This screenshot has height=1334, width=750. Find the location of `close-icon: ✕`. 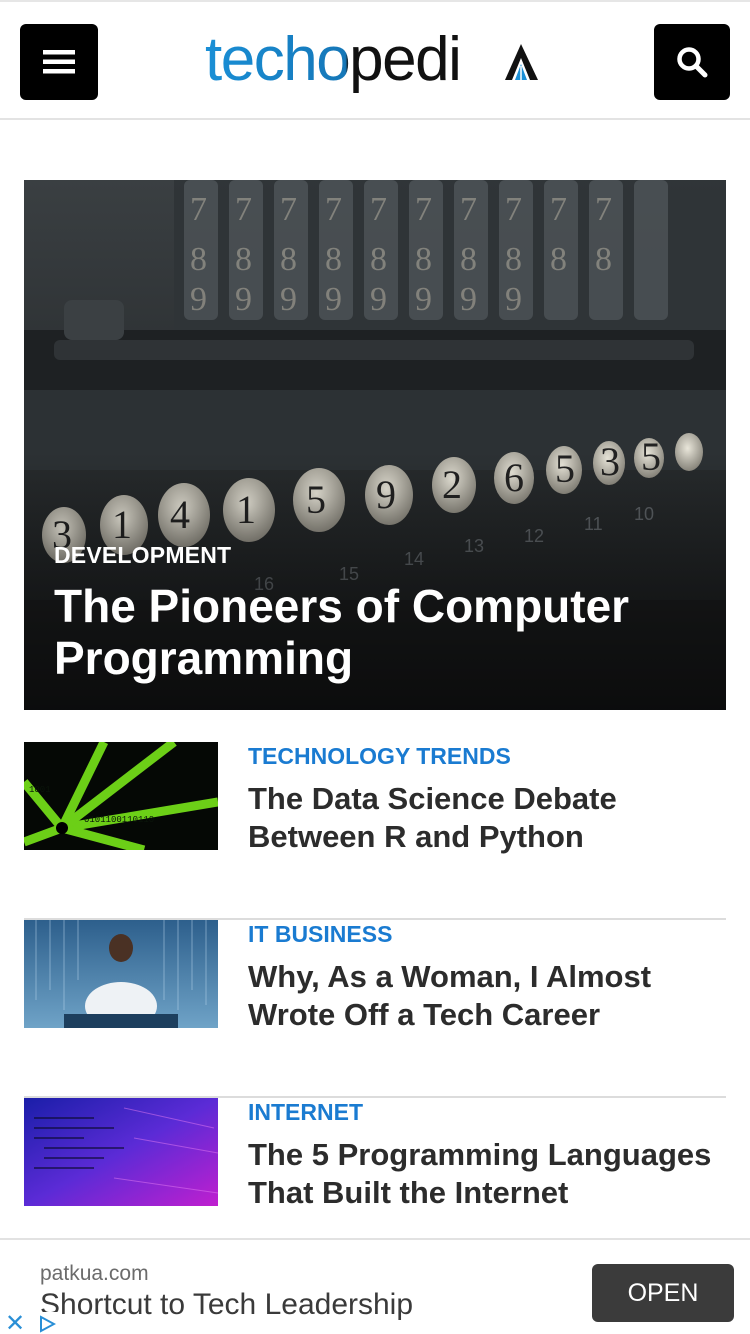

close-icon: ✕ is located at coordinates (15, 1323).